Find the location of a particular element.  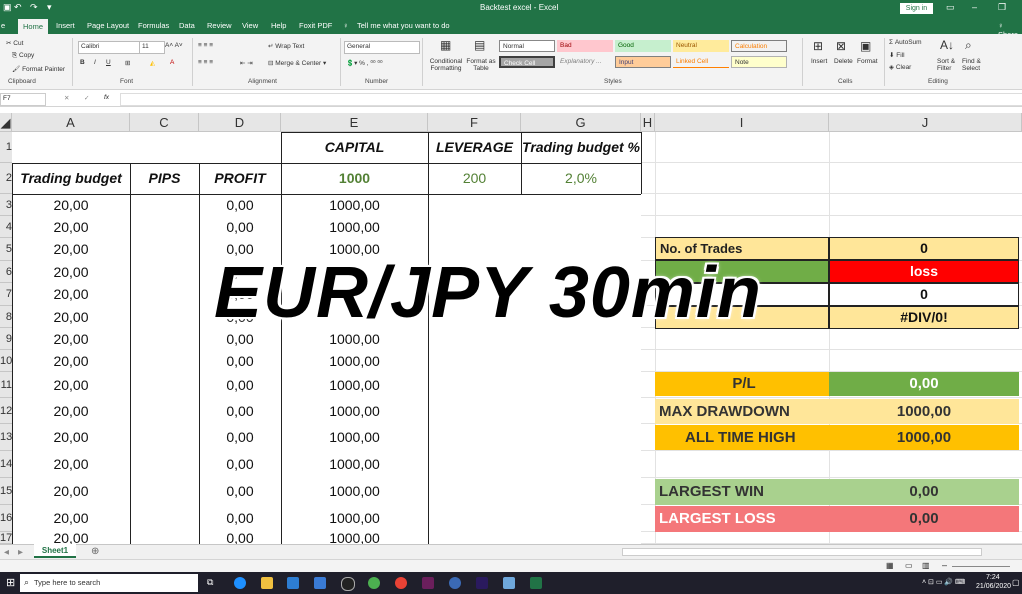

row-header: 8 is located at coordinates (6, 317).